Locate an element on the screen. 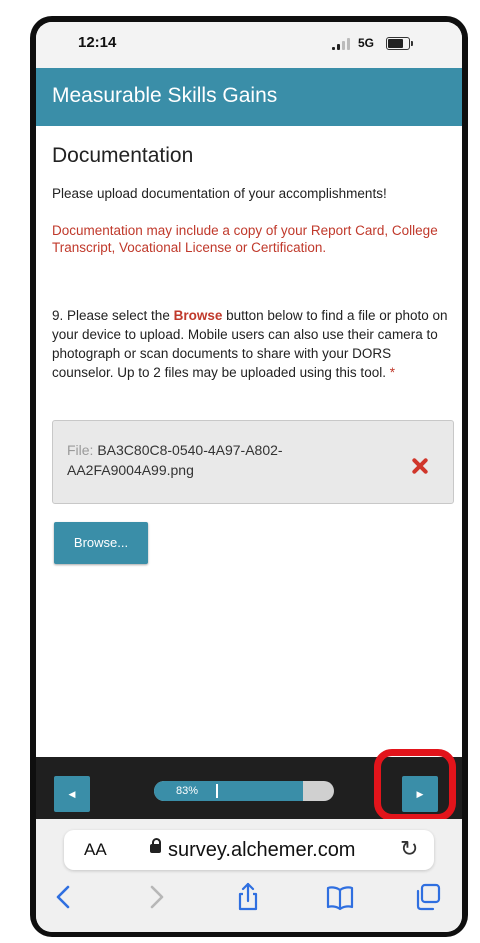 This screenshot has height=943, width=480. share-icon is located at coordinates (248, 897).